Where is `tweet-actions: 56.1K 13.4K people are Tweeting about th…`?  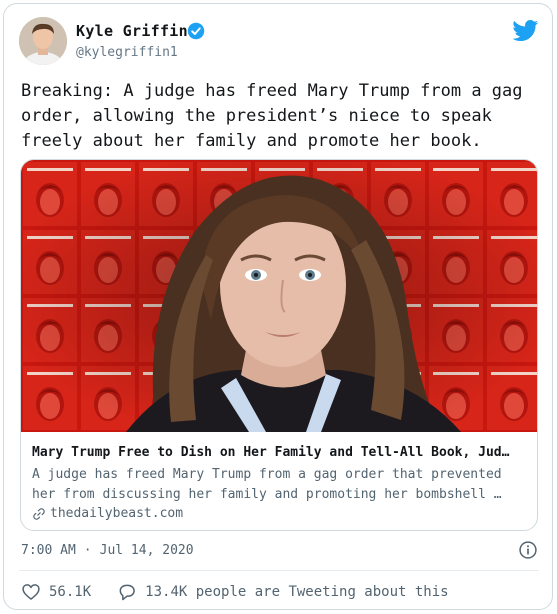 tweet-actions: 56.1K 13.4K people are Tweeting about th… is located at coordinates (235, 592).